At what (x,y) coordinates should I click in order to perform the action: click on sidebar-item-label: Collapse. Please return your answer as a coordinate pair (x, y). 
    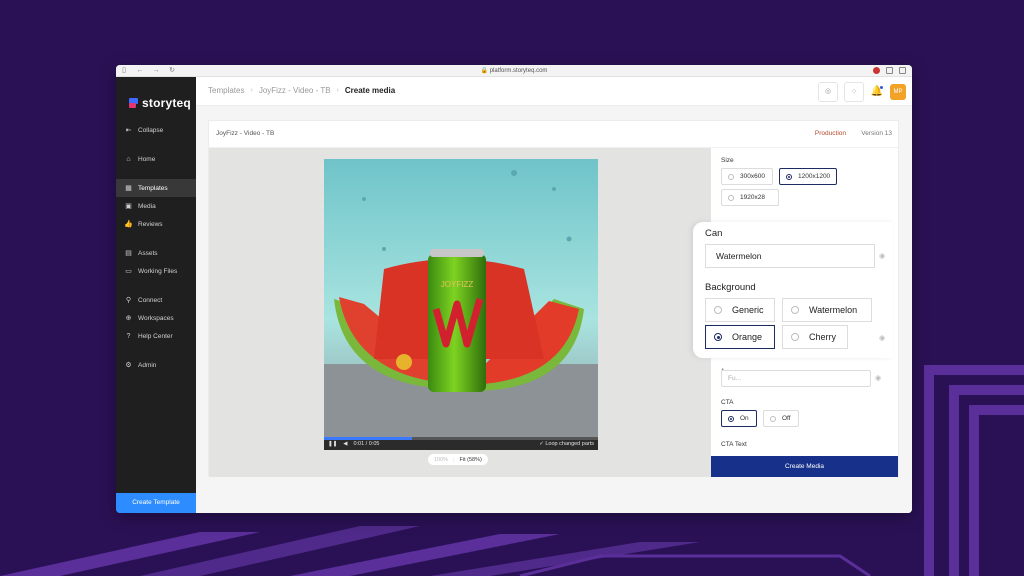
    Looking at the image, I should click on (151, 130).